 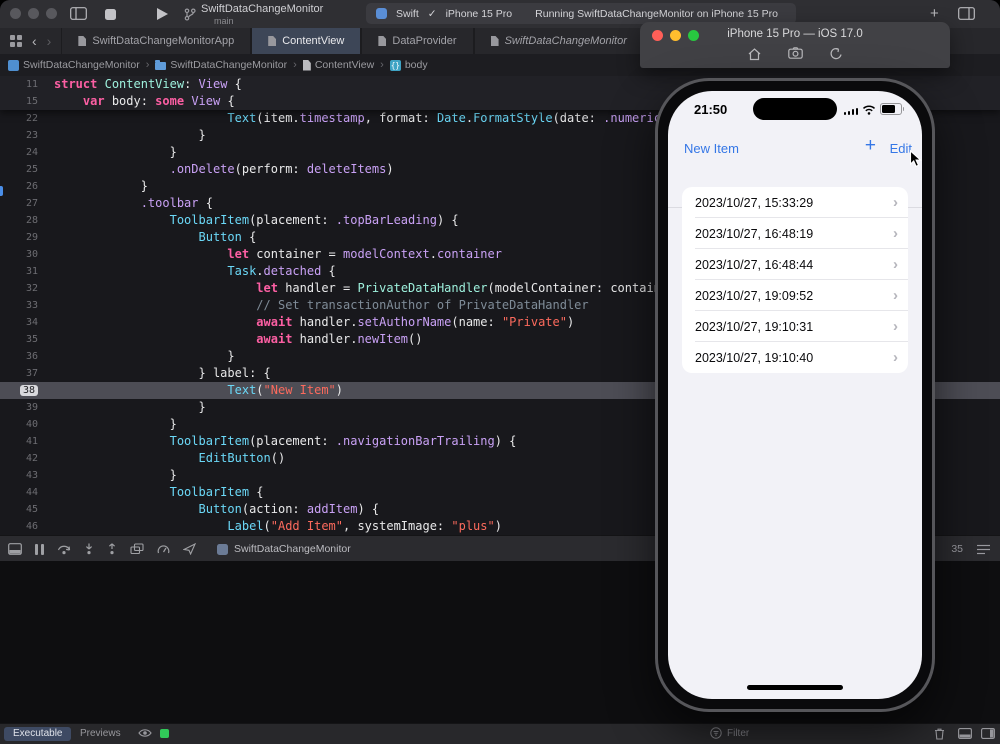 I want to click on tab-SwiftDataChangeMonitor: SwiftDataChangeMonitor, so click(x=558, y=41).